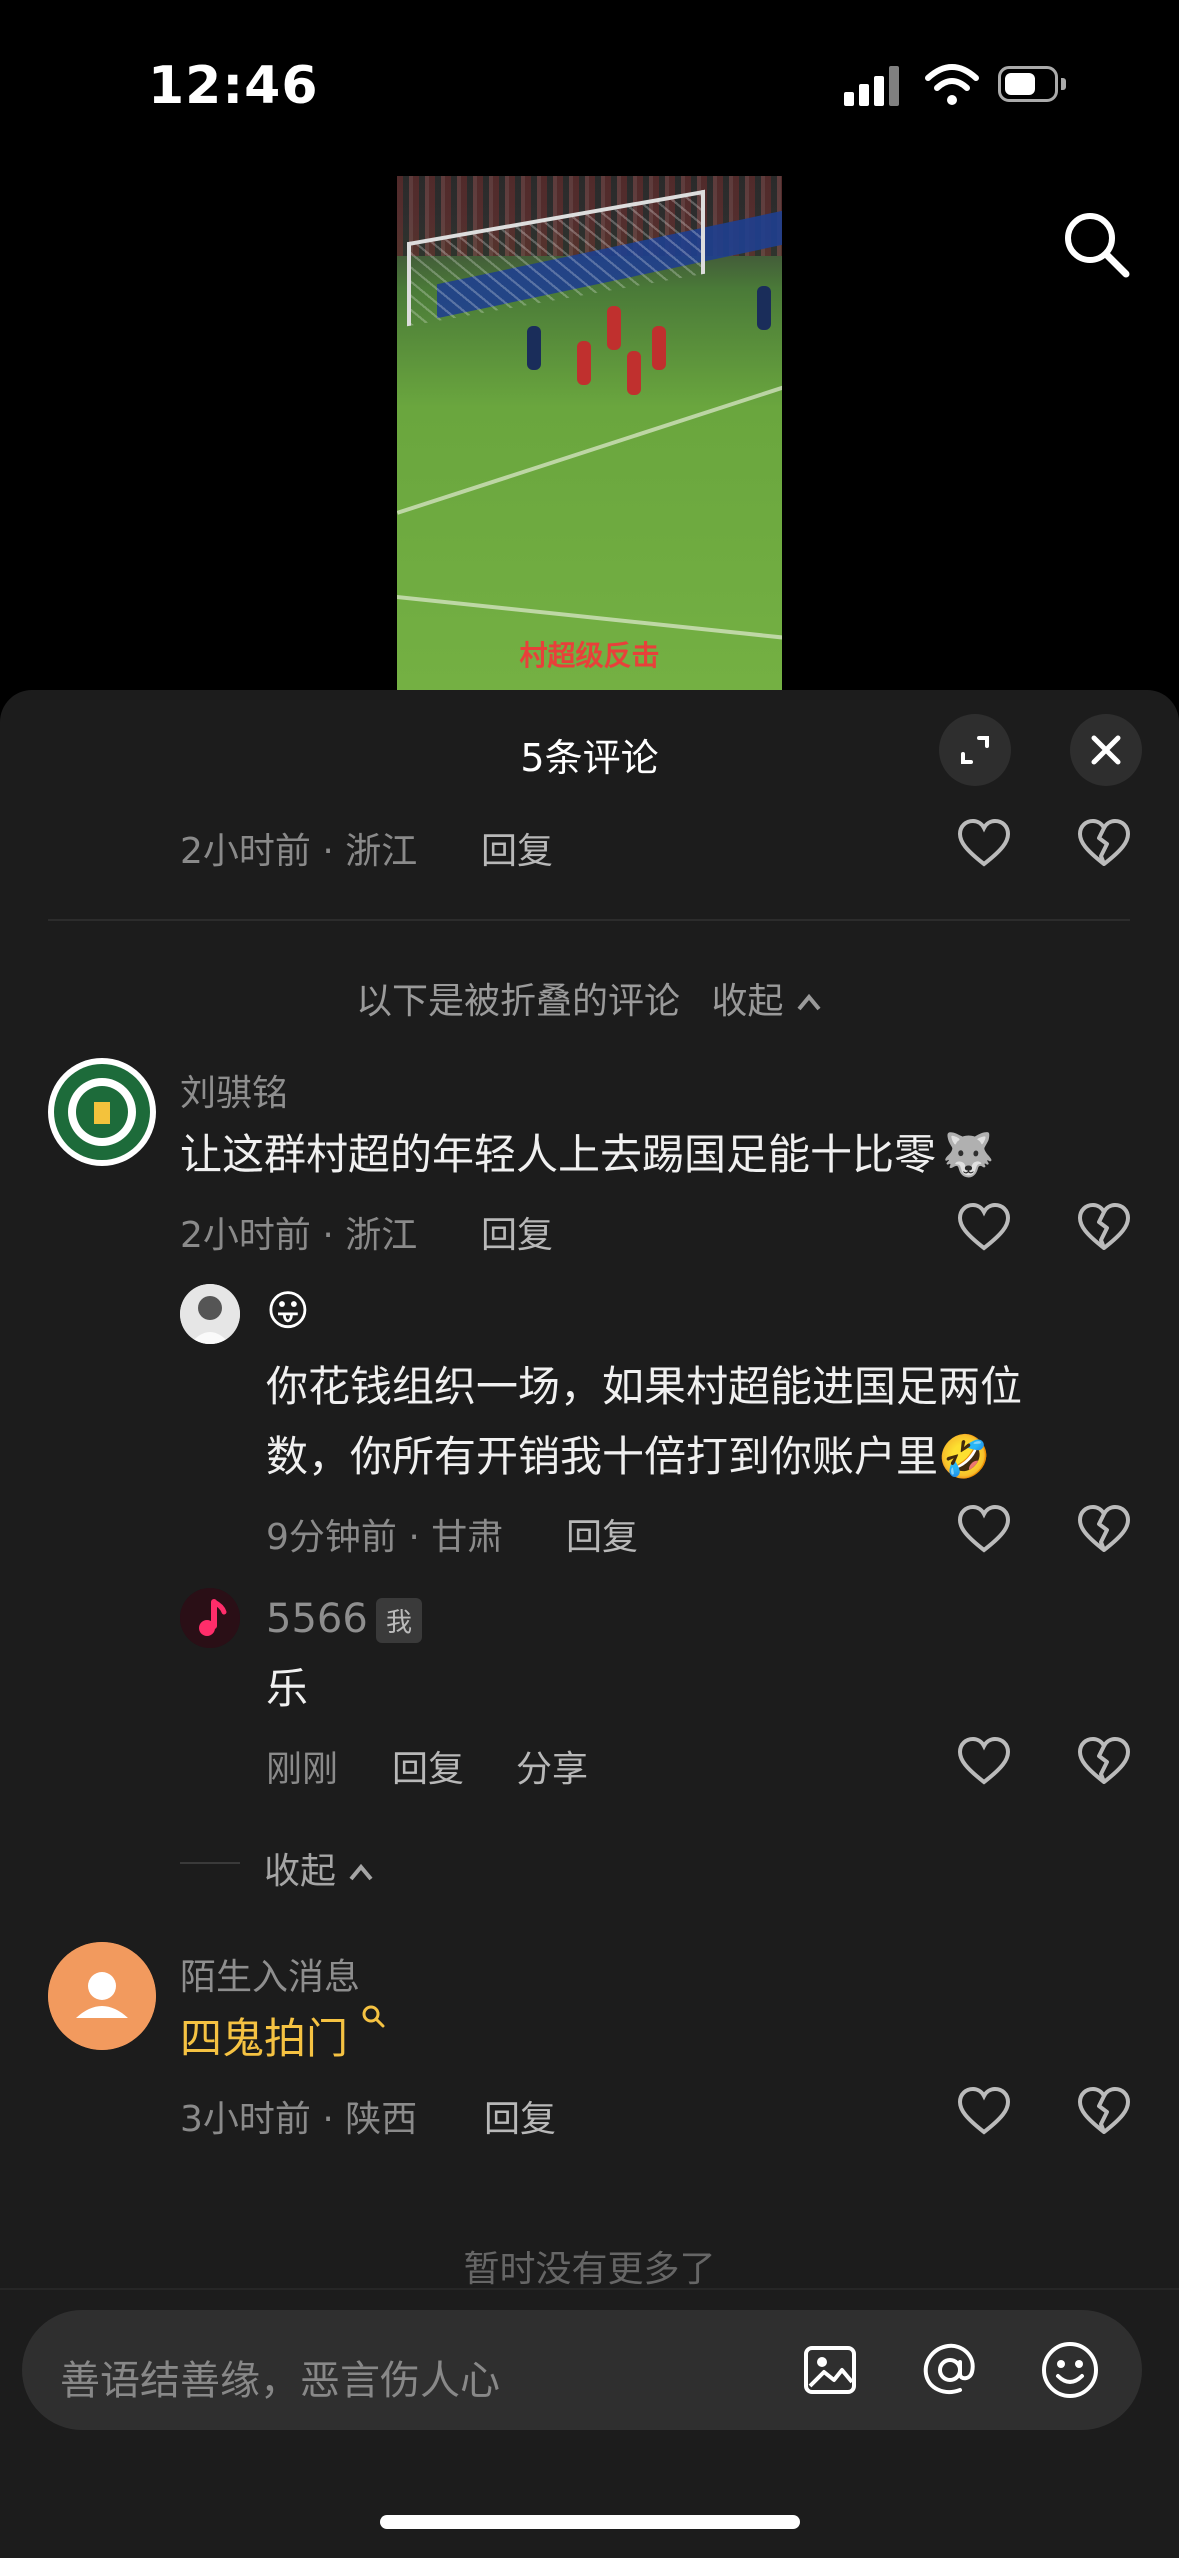 The width and height of the screenshot is (1179, 2558). I want to click on expand-button, so click(975, 750).